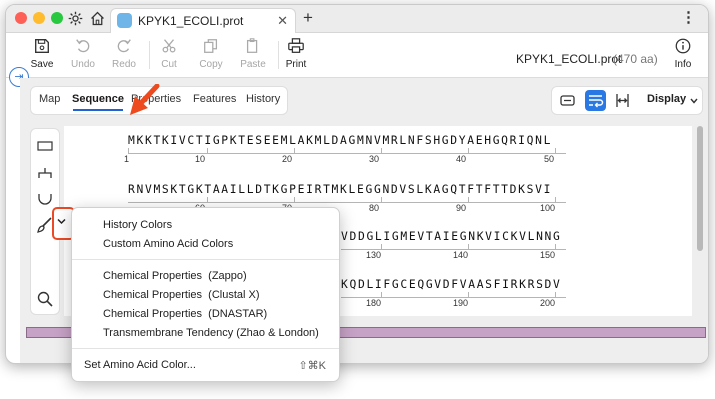 This screenshot has height=399, width=715. Describe the element at coordinates (45, 299) in the screenshot. I see `magnifier-icon` at that location.